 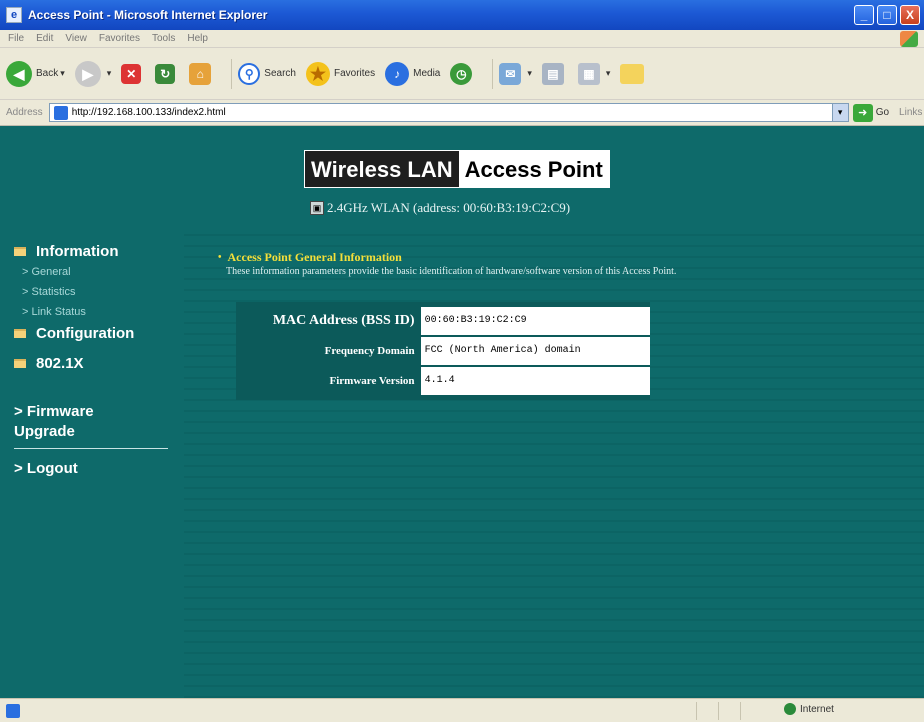 I want to click on table-row: MAC Address (BSS ID) 00:60:B3:19:C2:C9, so click(x=443, y=321).